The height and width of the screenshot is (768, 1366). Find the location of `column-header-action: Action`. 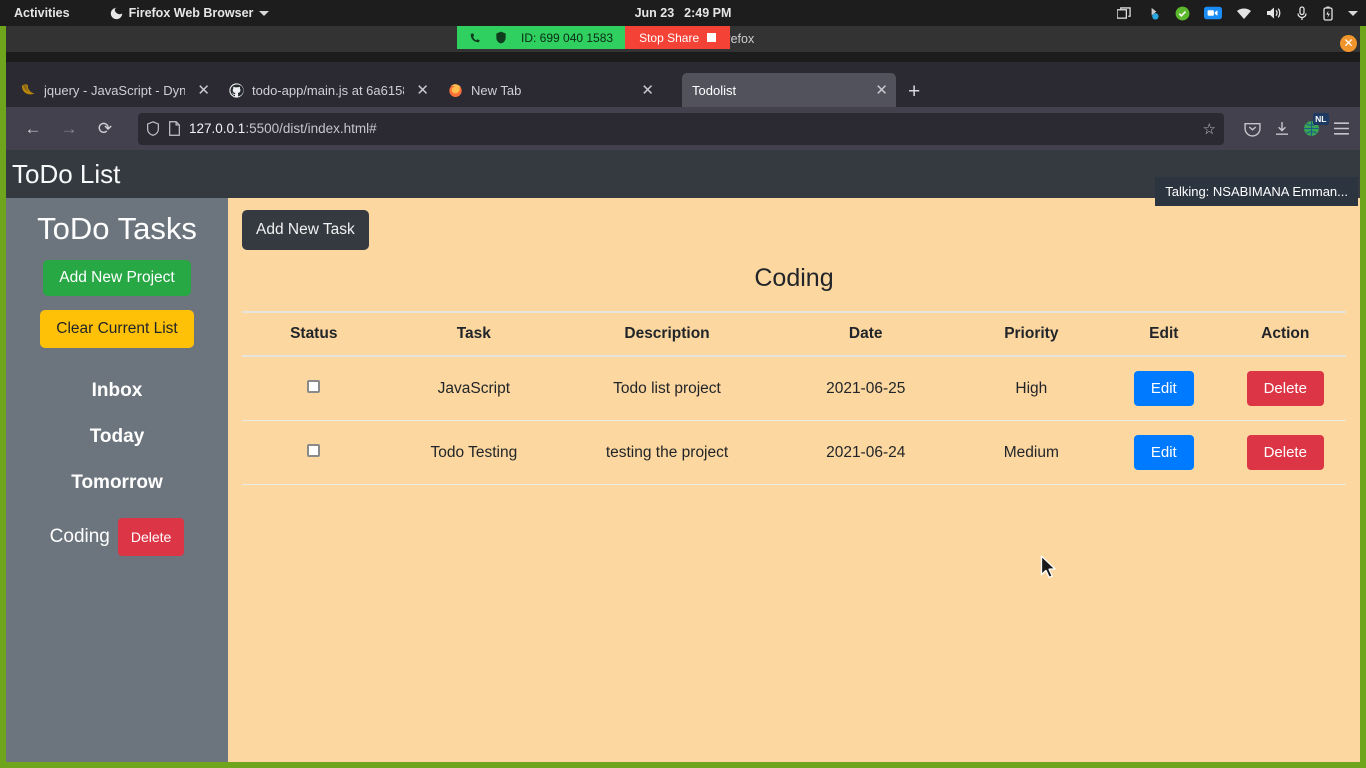

column-header-action: Action is located at coordinates (1285, 334).